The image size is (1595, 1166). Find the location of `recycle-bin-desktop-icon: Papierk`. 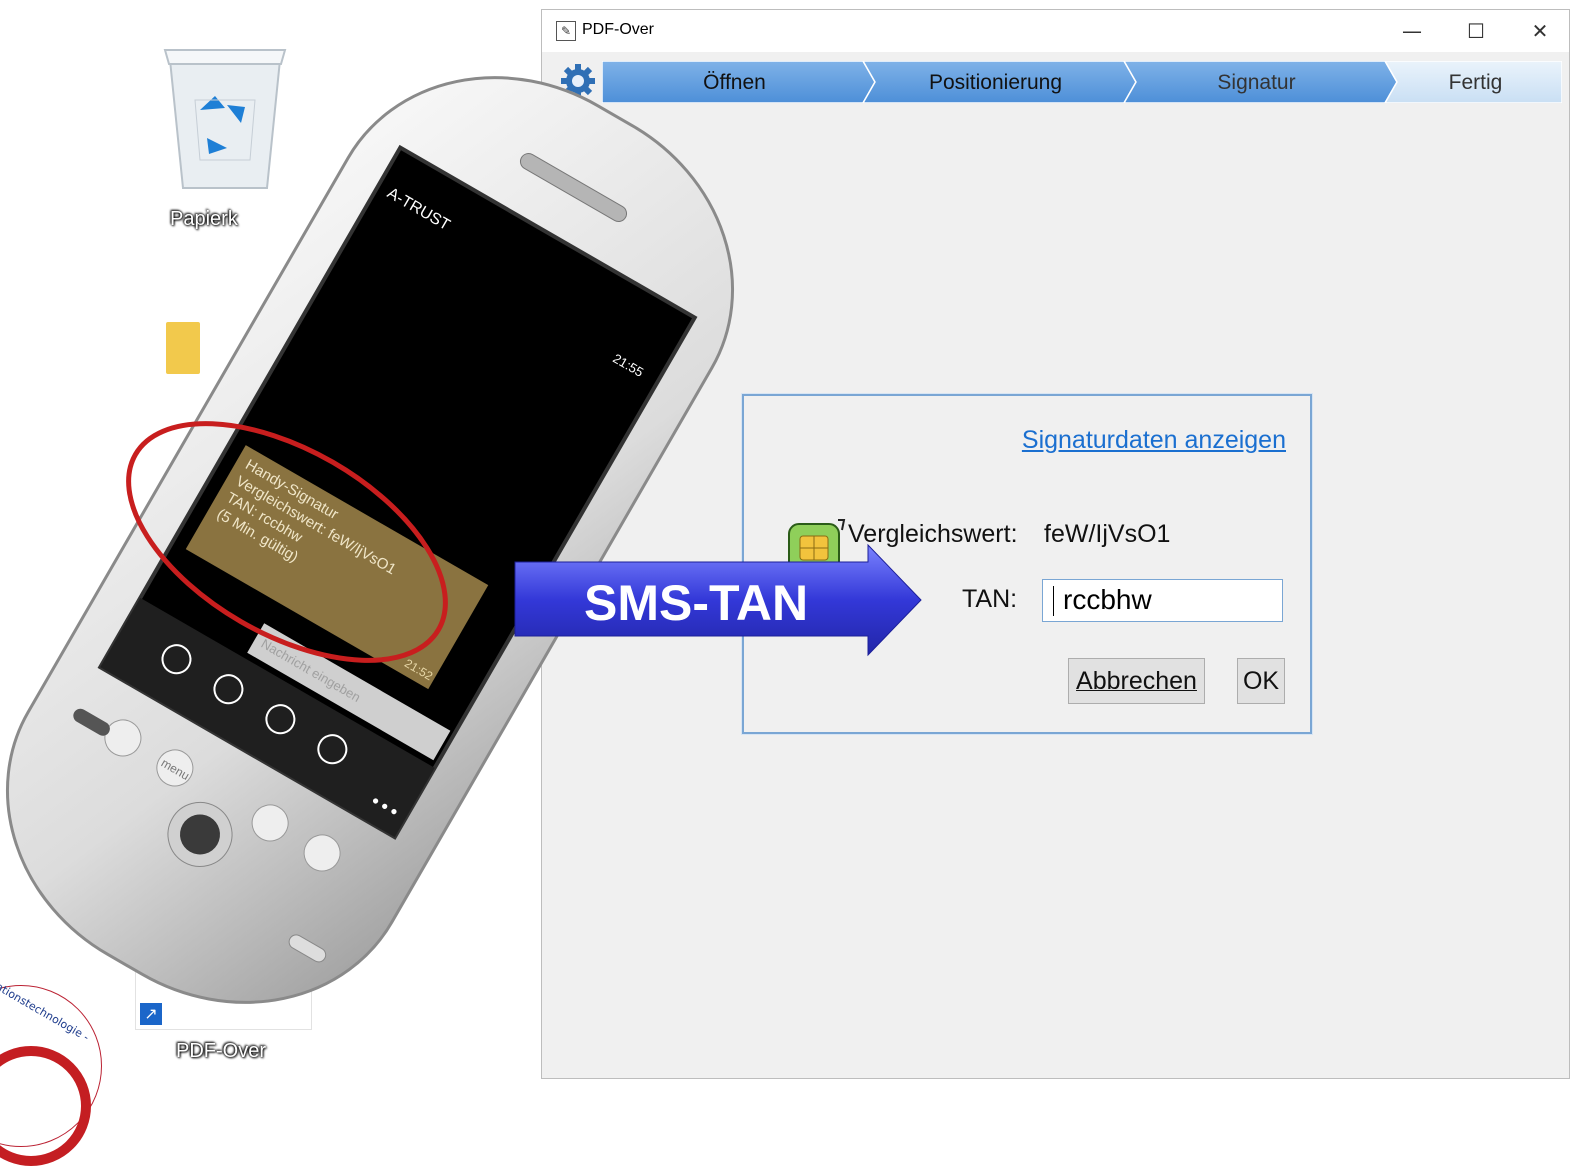

recycle-bin-desktop-icon: Papierk is located at coordinates (225, 135).